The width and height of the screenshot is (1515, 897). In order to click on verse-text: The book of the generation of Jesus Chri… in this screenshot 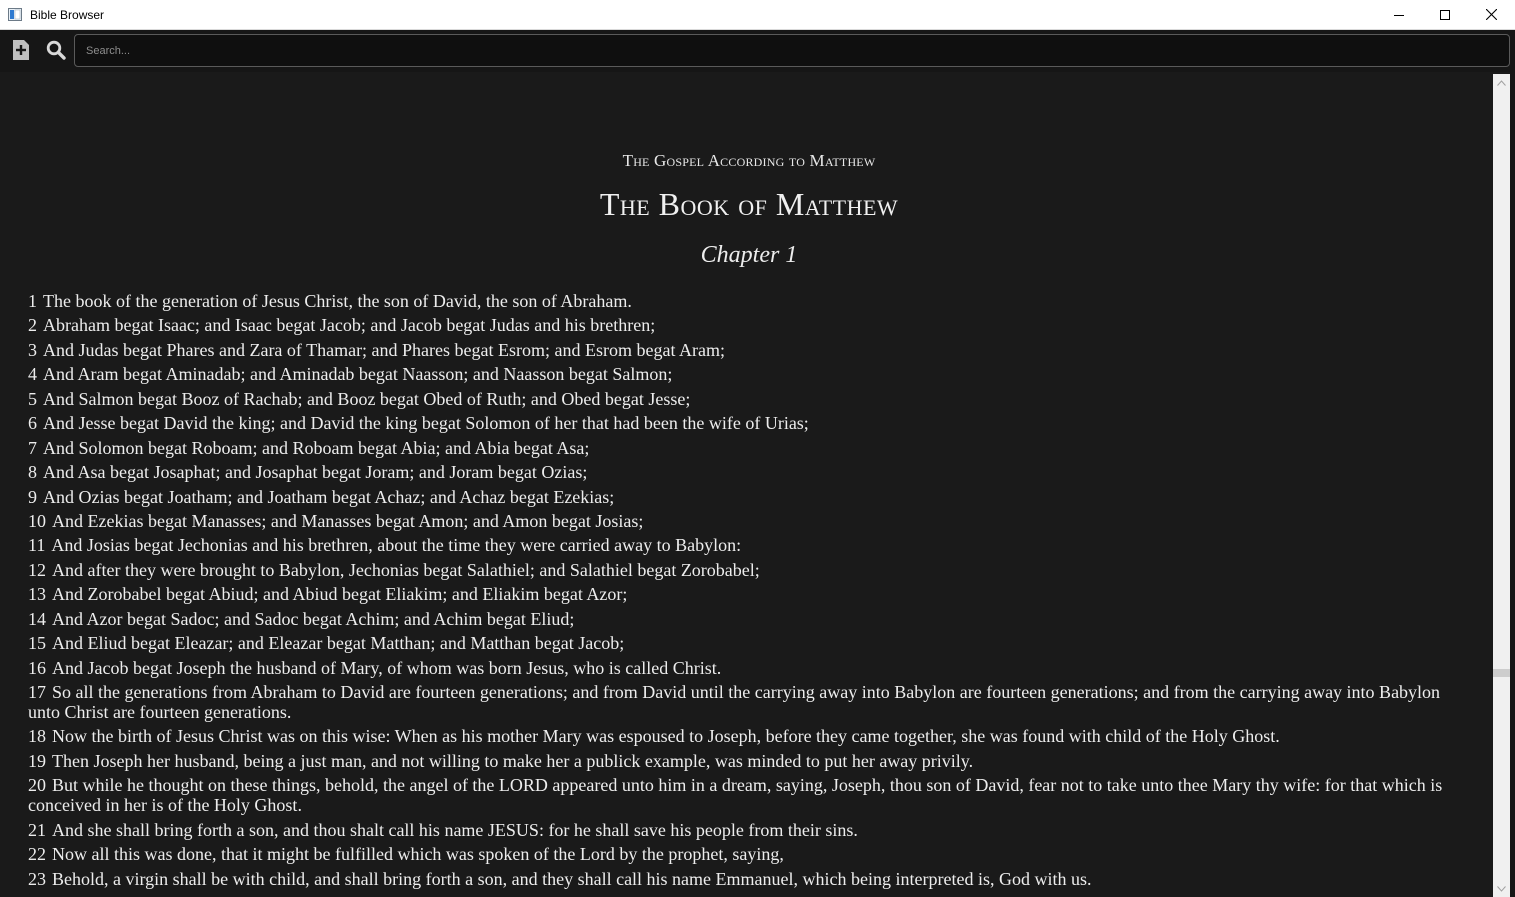, I will do `click(337, 301)`.